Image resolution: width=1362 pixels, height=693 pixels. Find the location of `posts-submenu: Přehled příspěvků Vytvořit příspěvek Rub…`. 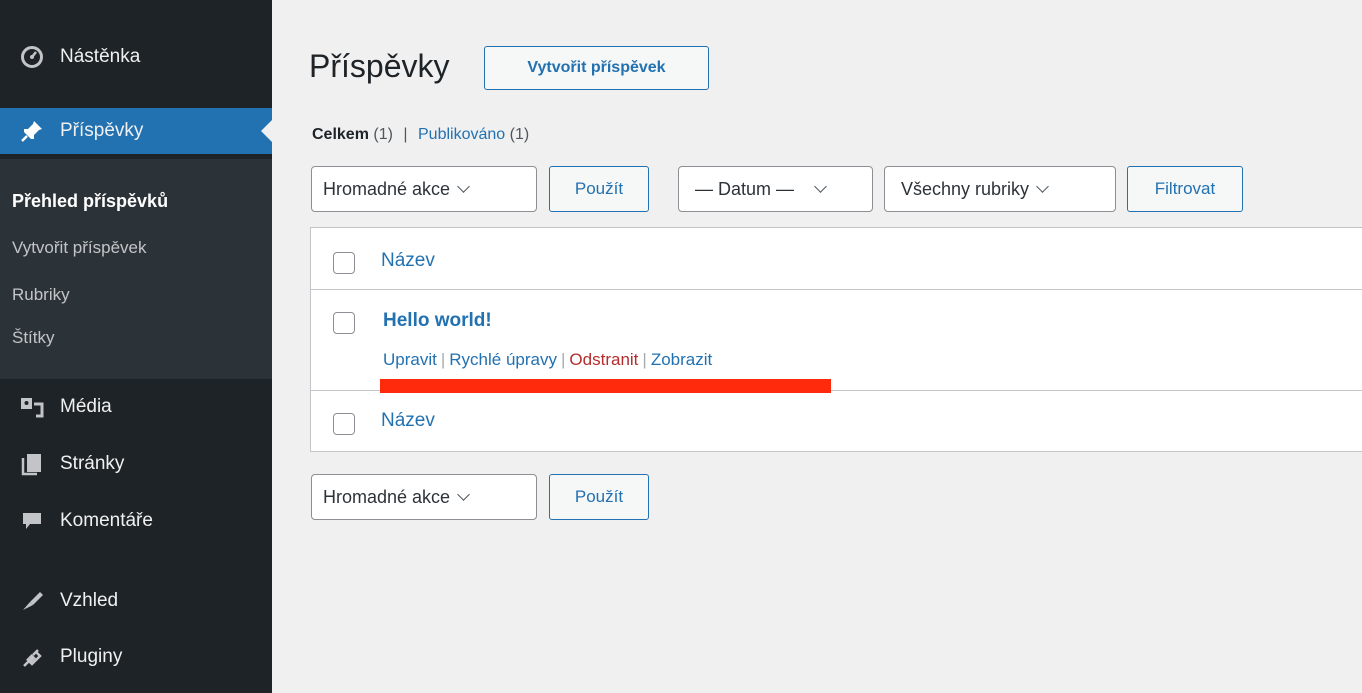

posts-submenu: Přehled příspěvků Vytvořit příspěvek Rub… is located at coordinates (136, 269).